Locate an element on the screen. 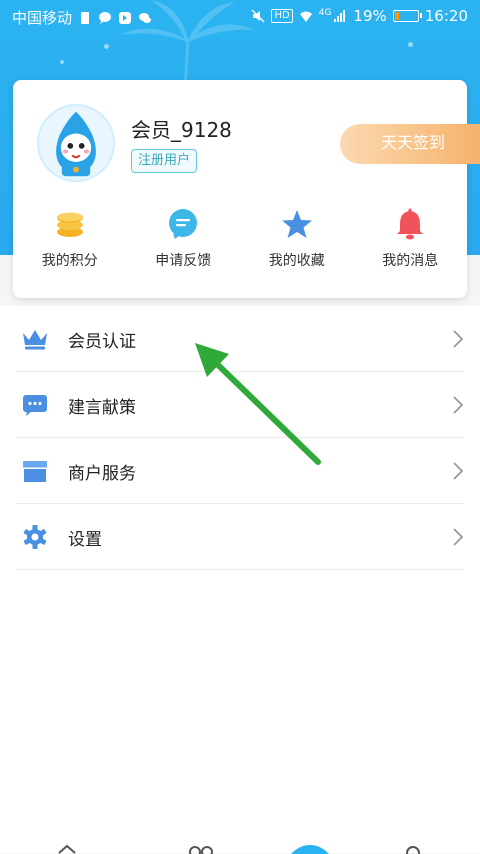 The height and width of the screenshot is (854, 480). quick-actions: 我的积分 申请反馈 我的收藏 我的消息 is located at coordinates (240, 244).